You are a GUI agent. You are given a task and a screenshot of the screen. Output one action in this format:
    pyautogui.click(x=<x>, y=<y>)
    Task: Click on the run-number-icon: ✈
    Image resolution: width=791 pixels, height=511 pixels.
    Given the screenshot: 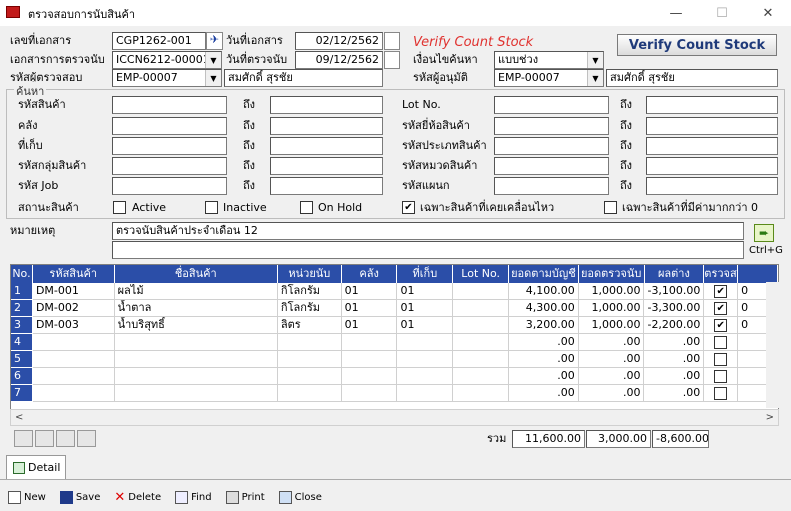 What is the action you would take?
    pyautogui.click(x=214, y=41)
    